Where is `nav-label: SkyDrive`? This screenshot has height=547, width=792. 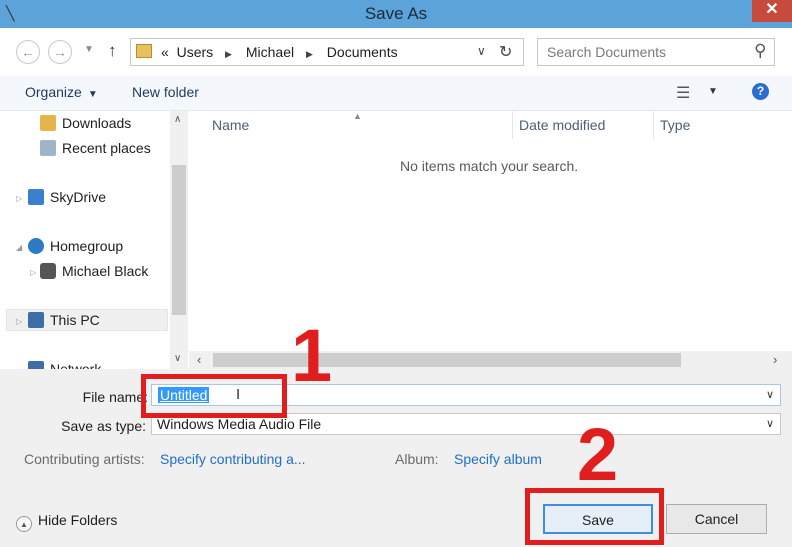
nav-label: SkyDrive is located at coordinates (78, 197).